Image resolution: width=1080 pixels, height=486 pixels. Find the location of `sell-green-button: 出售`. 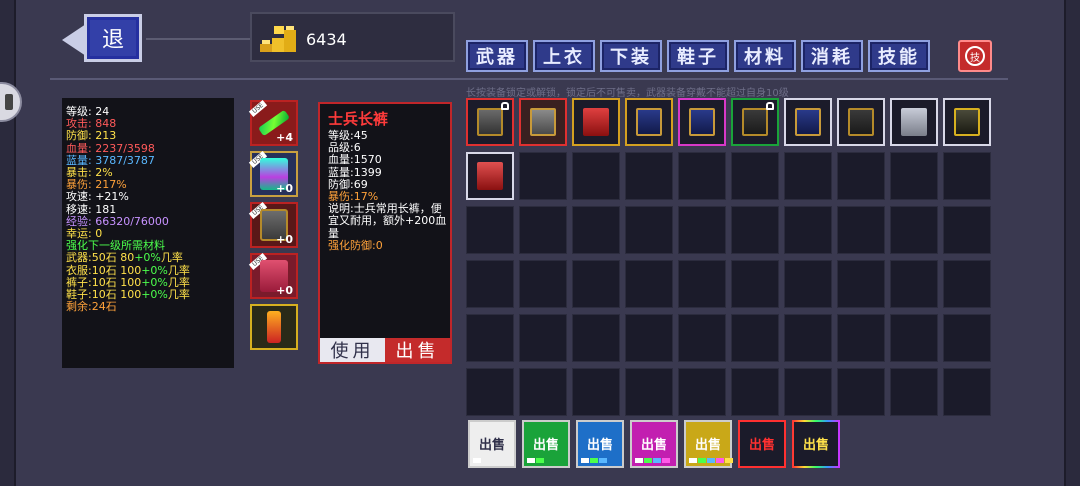

sell-green-button: 出售 is located at coordinates (546, 444).